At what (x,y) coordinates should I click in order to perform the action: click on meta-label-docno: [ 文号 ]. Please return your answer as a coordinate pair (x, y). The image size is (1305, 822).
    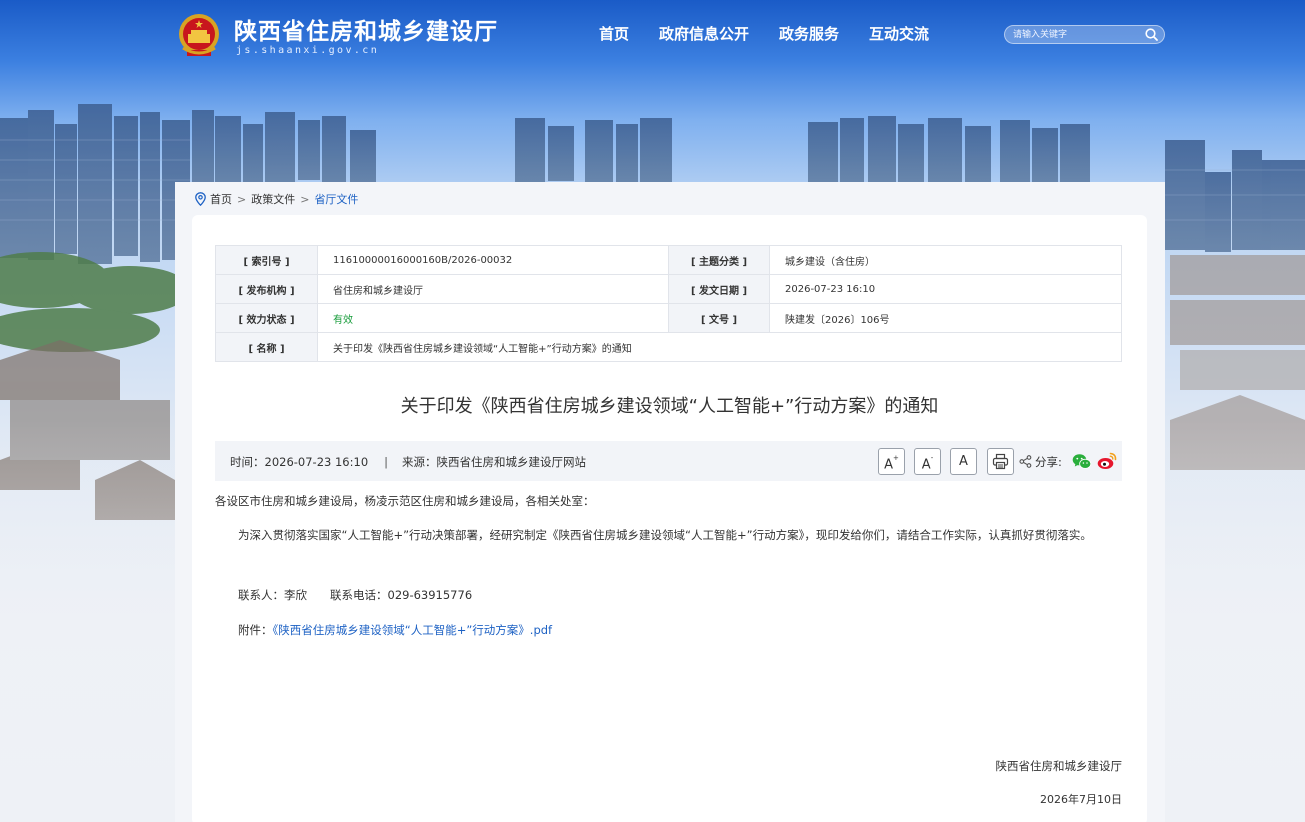
    Looking at the image, I should click on (719, 318).